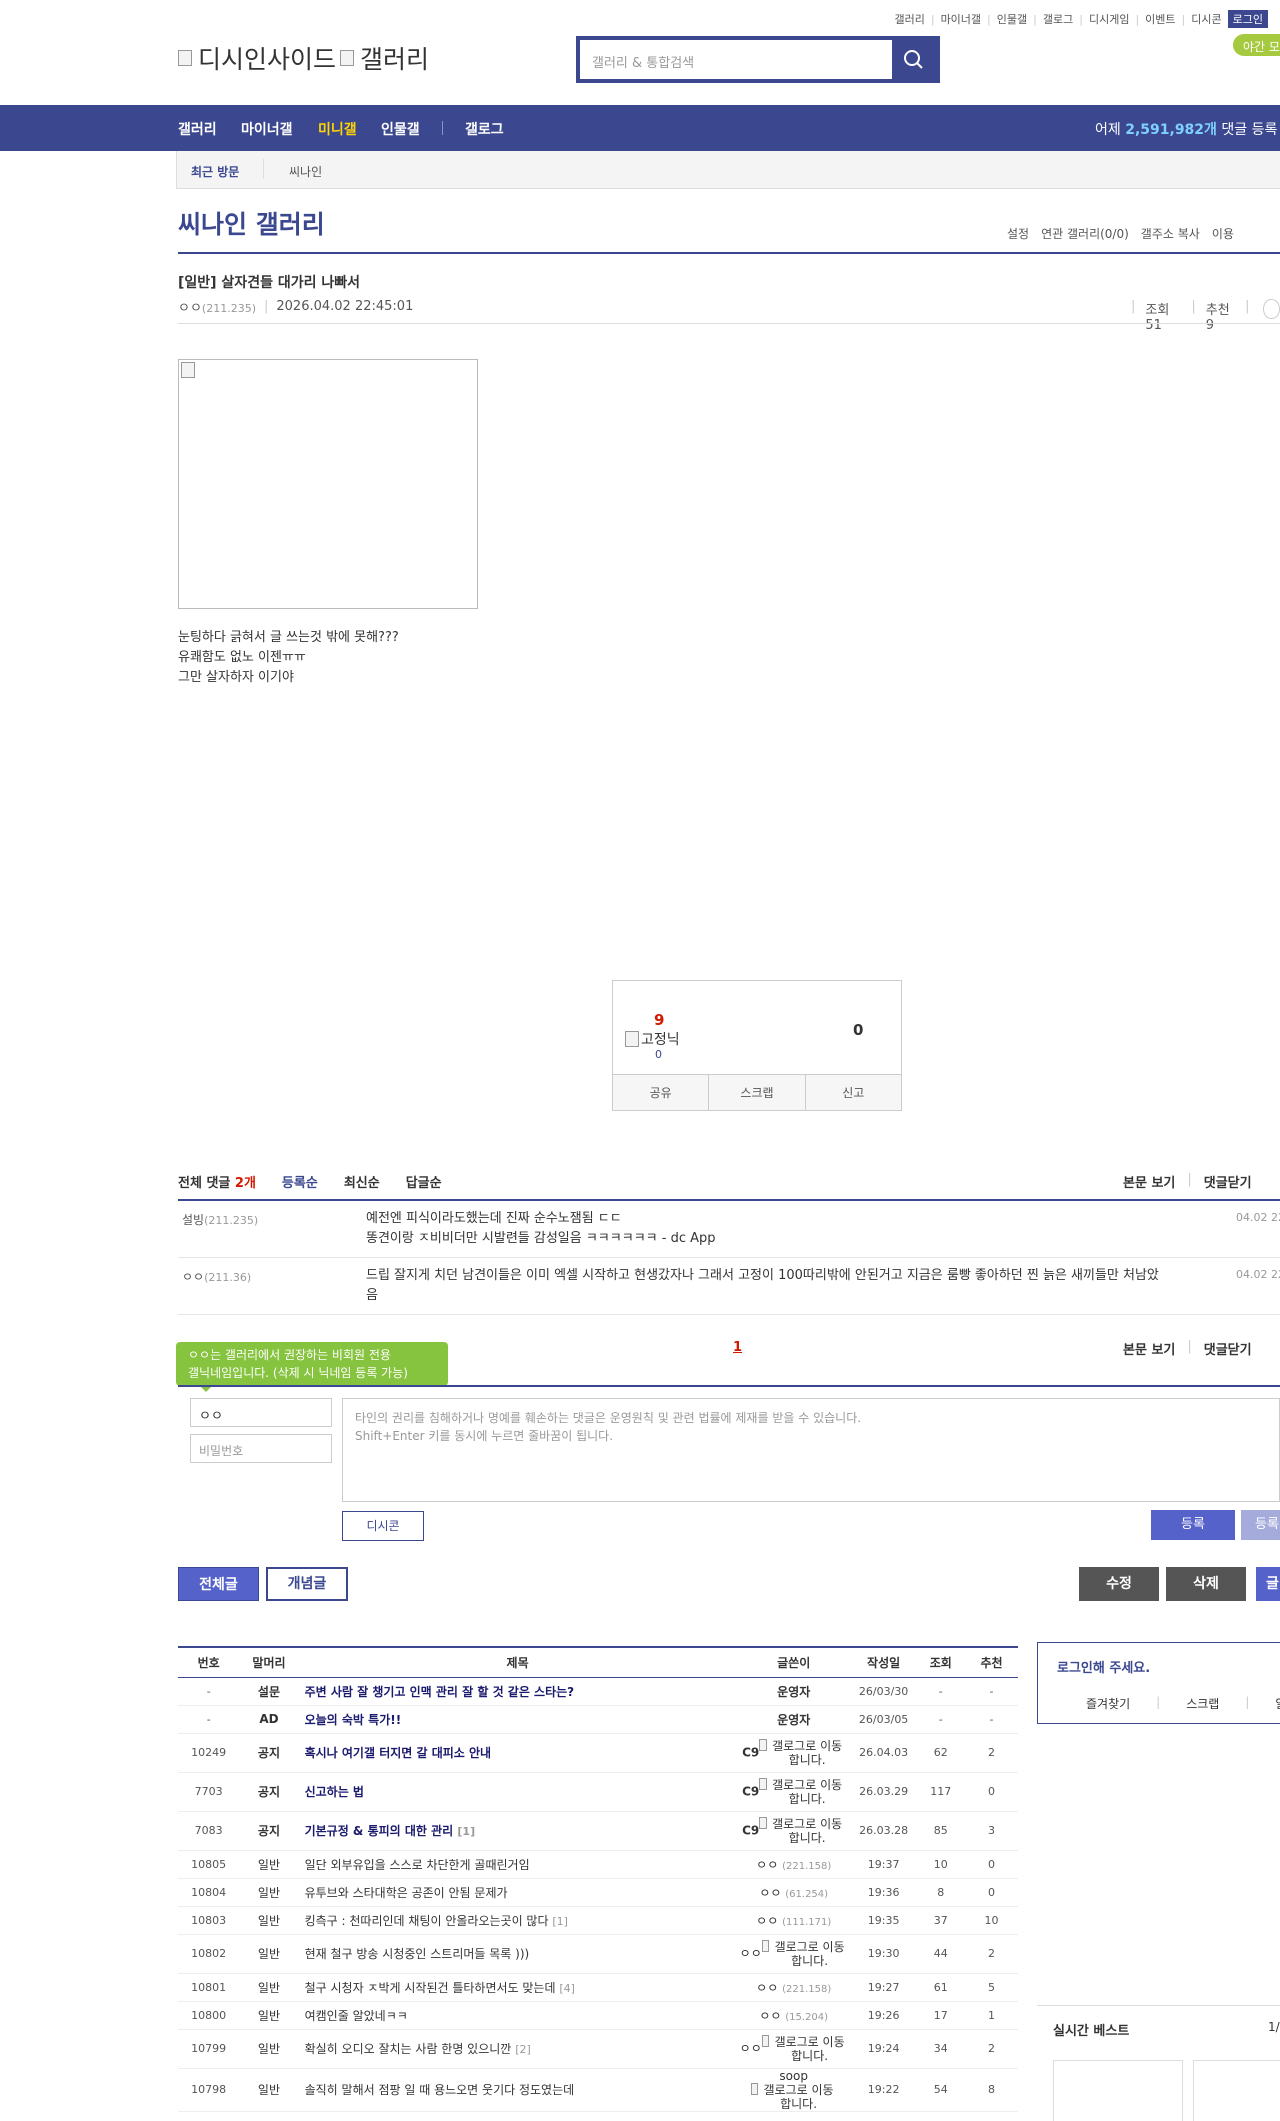  I want to click on table-row: - AD 오늘의 숙박 특가!! 운영자 26/03/05- -, so click(598, 1719).